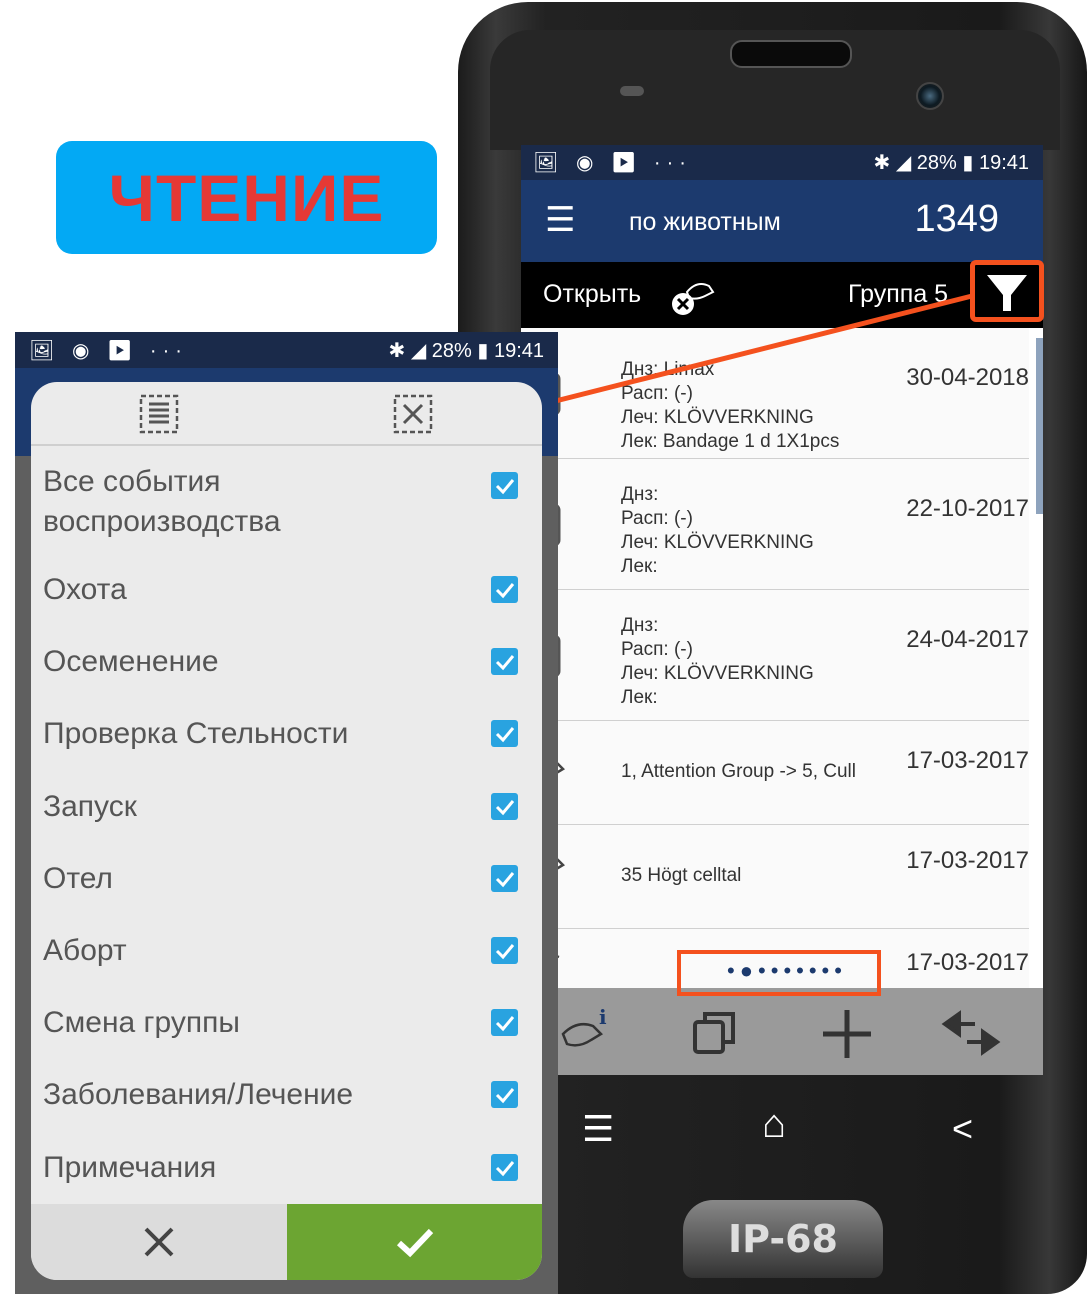  What do you see at coordinates (246, 197) in the screenshot?
I see `title-badge: ЧТЕНИЕ` at bounding box center [246, 197].